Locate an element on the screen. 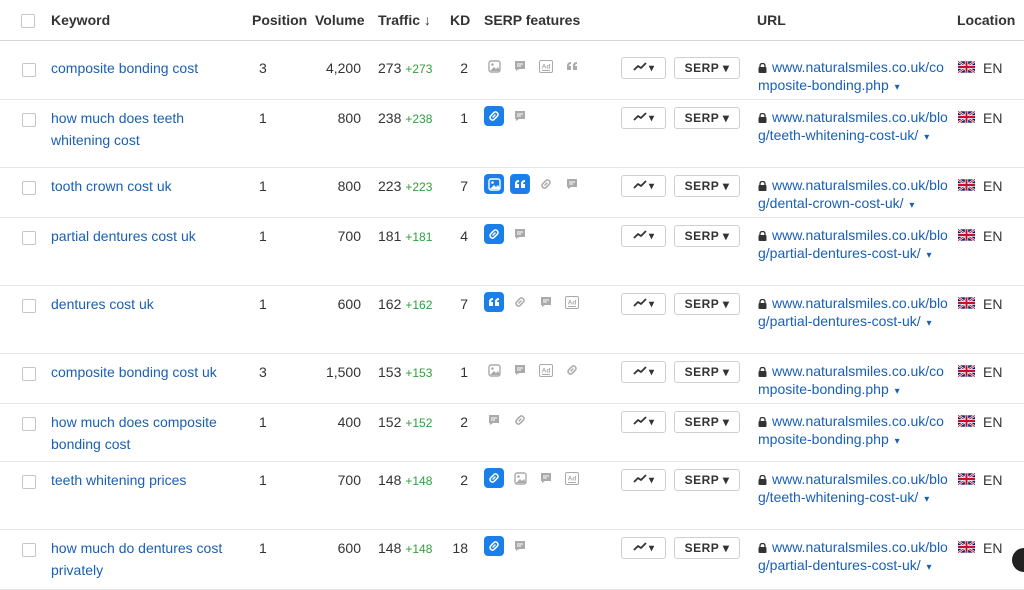 Image resolution: width=1024 pixels, height=590 pixels. keyword-link: how much does composite bonding cost is located at coordinates (143, 433).